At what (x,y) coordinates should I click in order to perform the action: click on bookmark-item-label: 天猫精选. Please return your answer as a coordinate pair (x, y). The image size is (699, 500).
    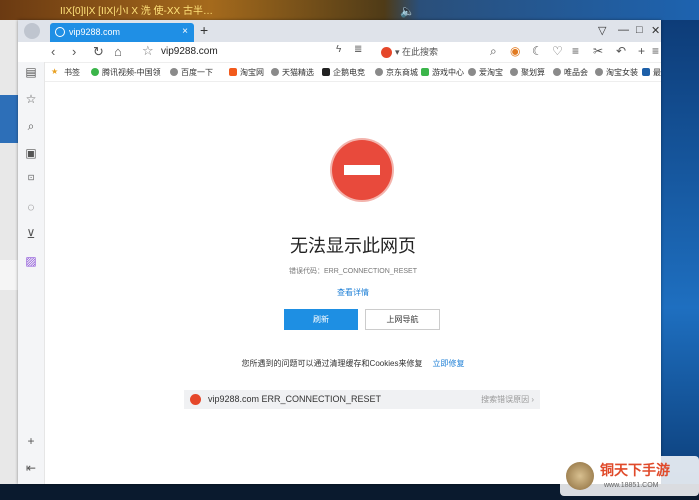
    Looking at the image, I should click on (298, 72).